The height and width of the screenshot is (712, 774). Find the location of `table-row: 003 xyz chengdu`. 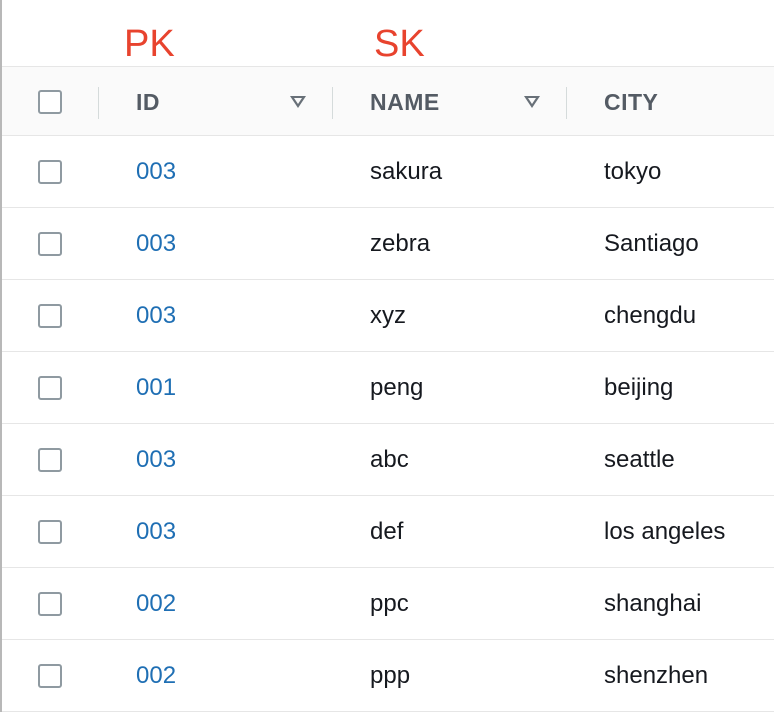

table-row: 003 xyz chengdu is located at coordinates (388, 316).